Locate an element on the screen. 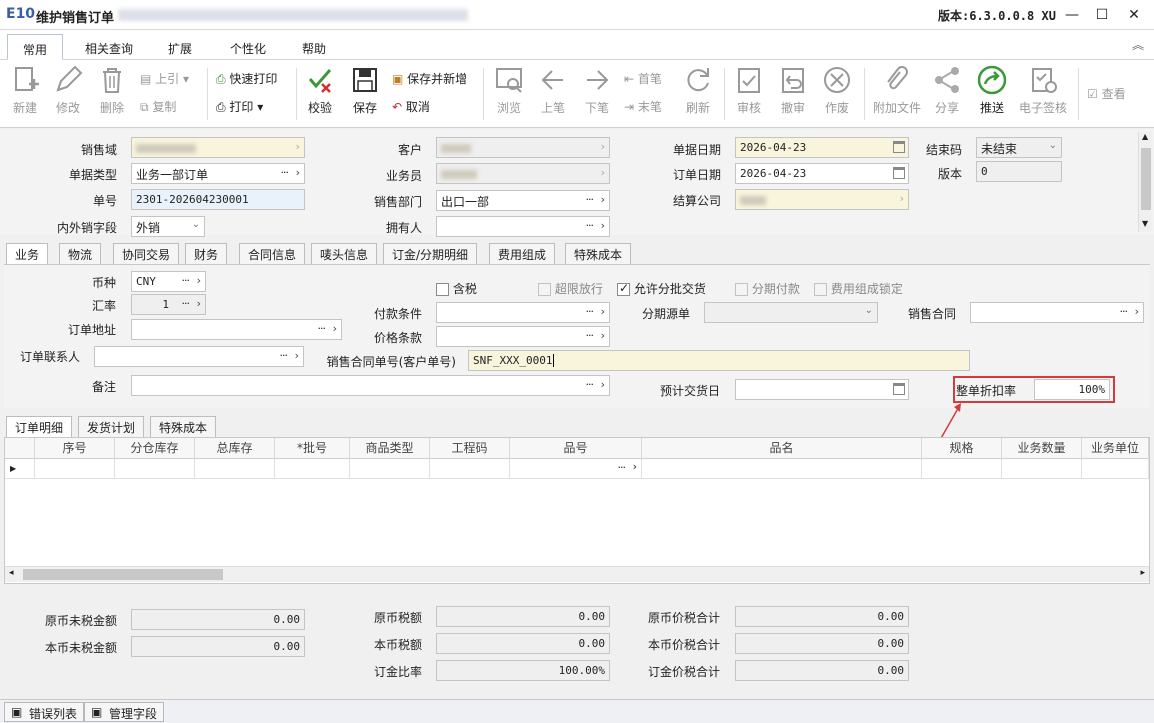 The height and width of the screenshot is (723, 1154). tab-order-detail: 订单明细 is located at coordinates (39, 427).